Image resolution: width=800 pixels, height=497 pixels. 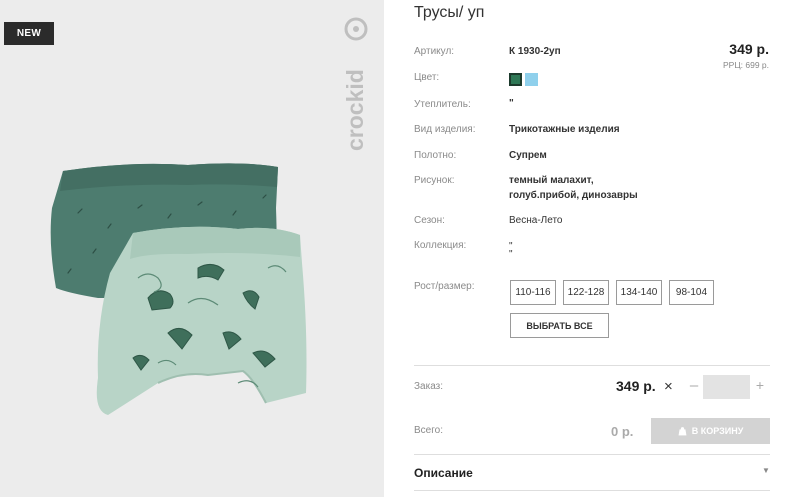 What do you see at coordinates (746, 65) in the screenshot?
I see `product-rrp: РРЦ: 699 р.` at bounding box center [746, 65].